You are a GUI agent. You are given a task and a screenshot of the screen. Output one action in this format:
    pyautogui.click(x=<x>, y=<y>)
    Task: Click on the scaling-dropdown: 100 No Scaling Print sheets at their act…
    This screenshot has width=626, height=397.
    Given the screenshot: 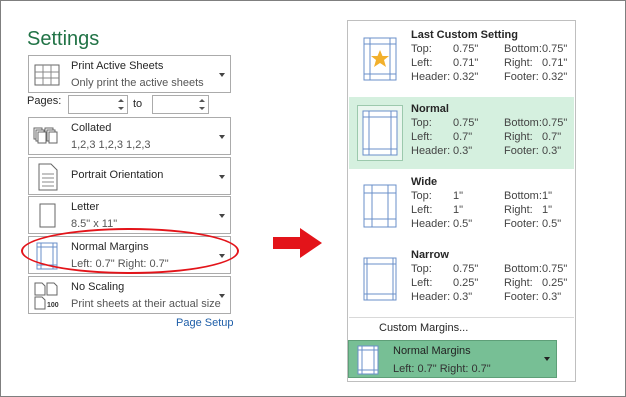 What is the action you would take?
    pyautogui.click(x=129, y=295)
    